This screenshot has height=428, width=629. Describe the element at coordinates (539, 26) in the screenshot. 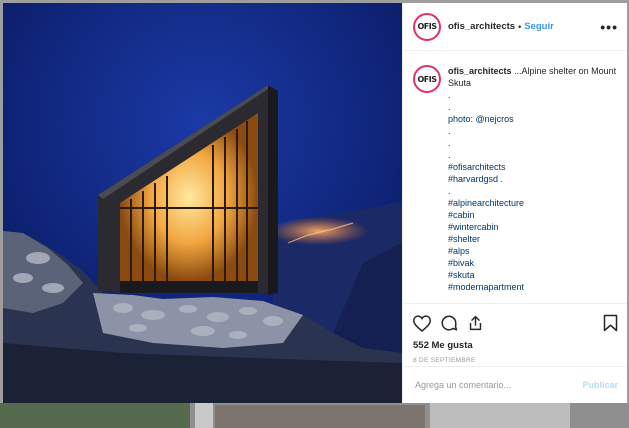

I see `follow-button: Seguir` at that location.